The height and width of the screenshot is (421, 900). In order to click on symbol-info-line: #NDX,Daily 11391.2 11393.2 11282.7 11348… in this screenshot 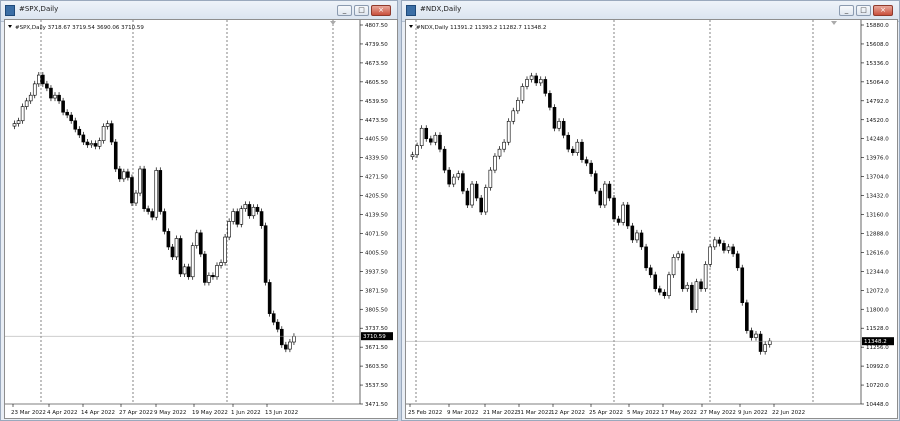, I will do `click(481, 28)`.